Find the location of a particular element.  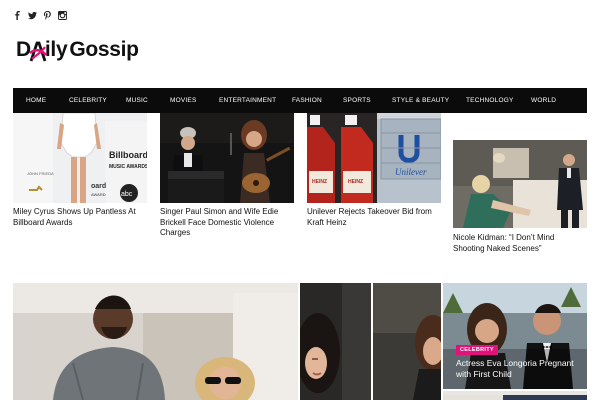

article-thumbnail-kylie is located at coordinates (335, 341).